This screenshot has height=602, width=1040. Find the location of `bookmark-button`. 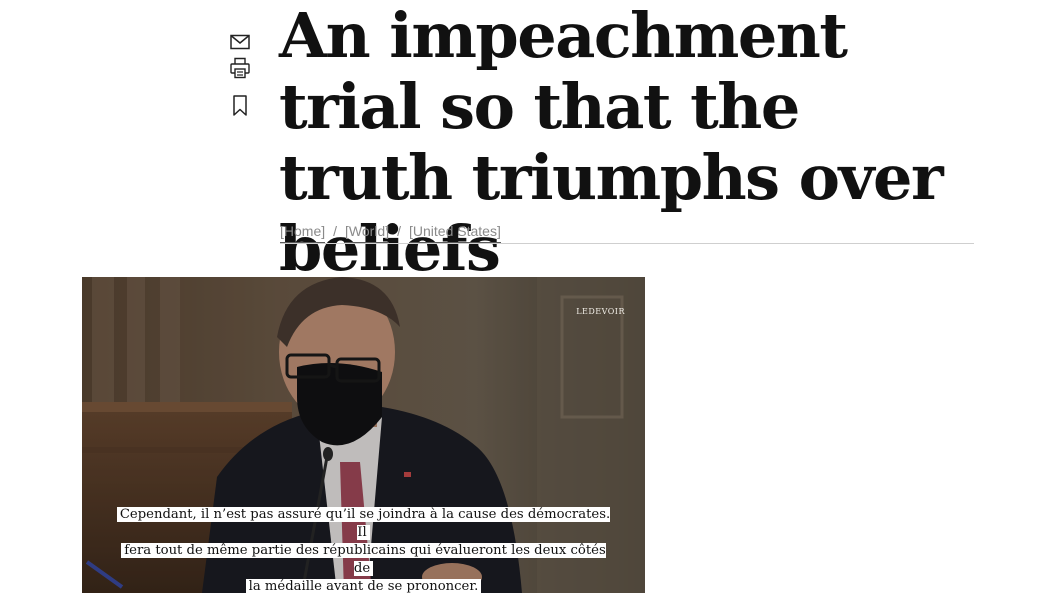

bookmark-button is located at coordinates (240, 106).